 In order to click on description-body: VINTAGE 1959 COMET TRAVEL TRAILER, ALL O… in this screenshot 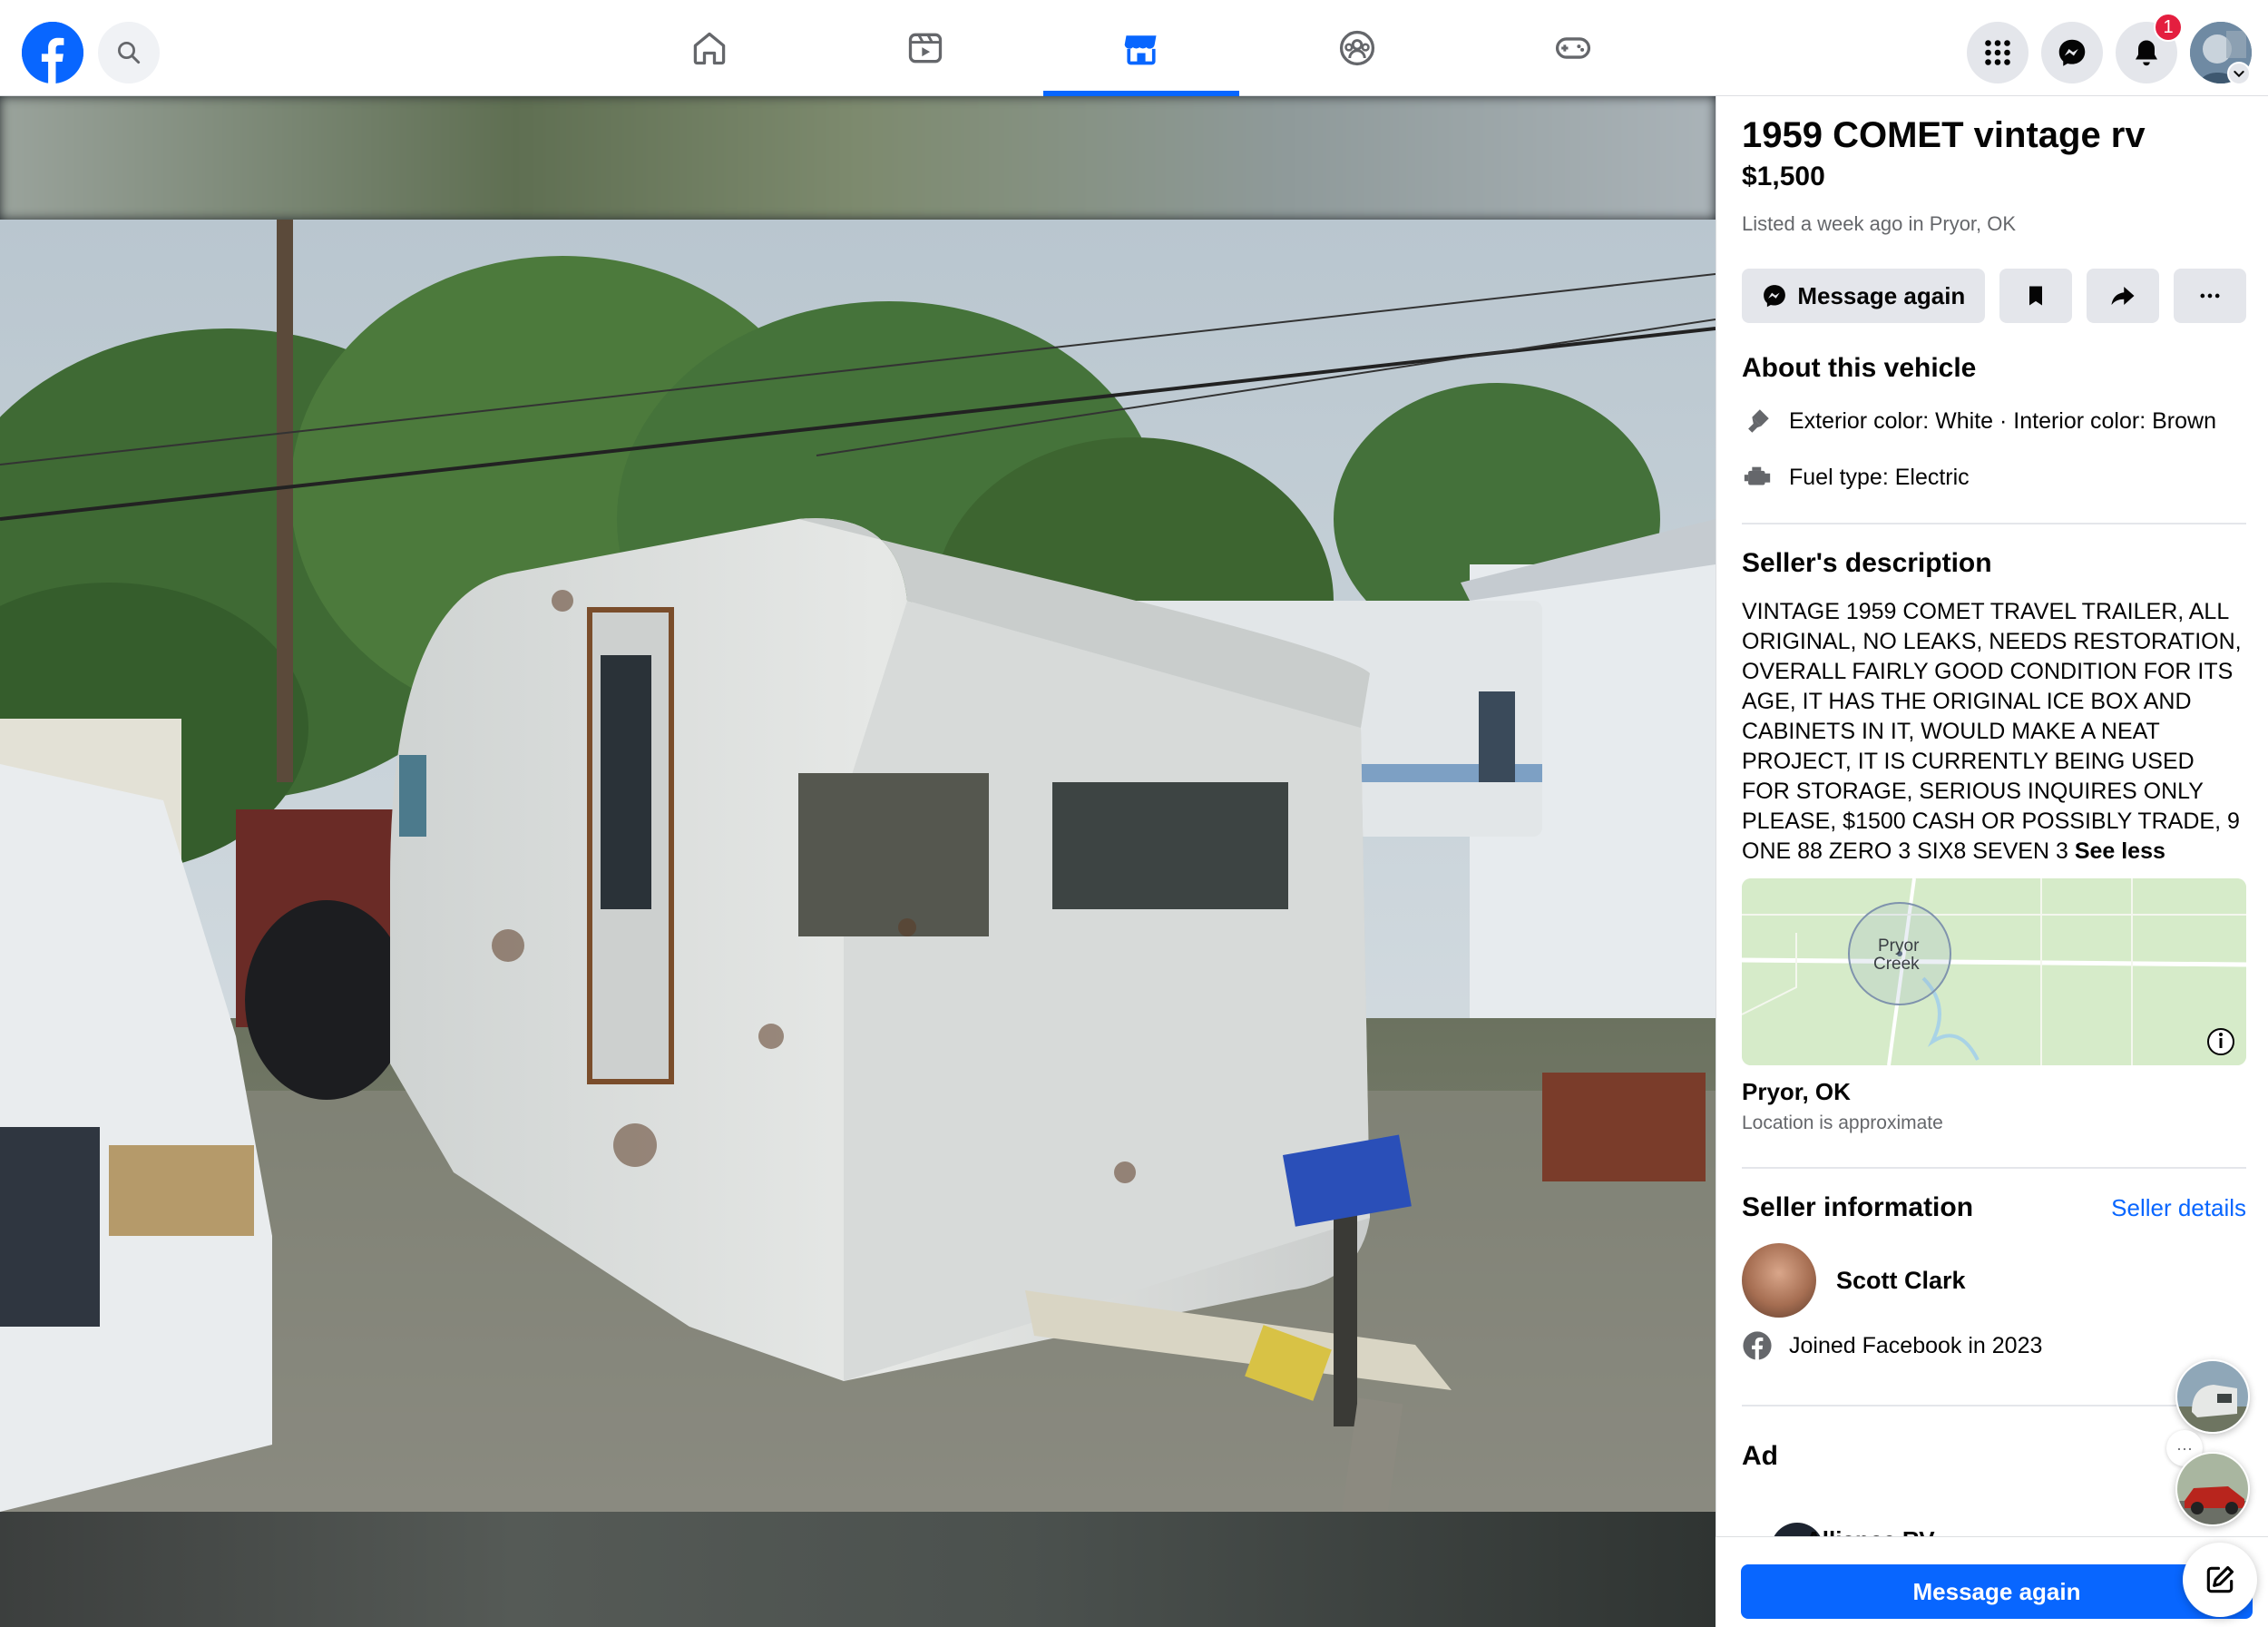, I will do `click(1992, 731)`.